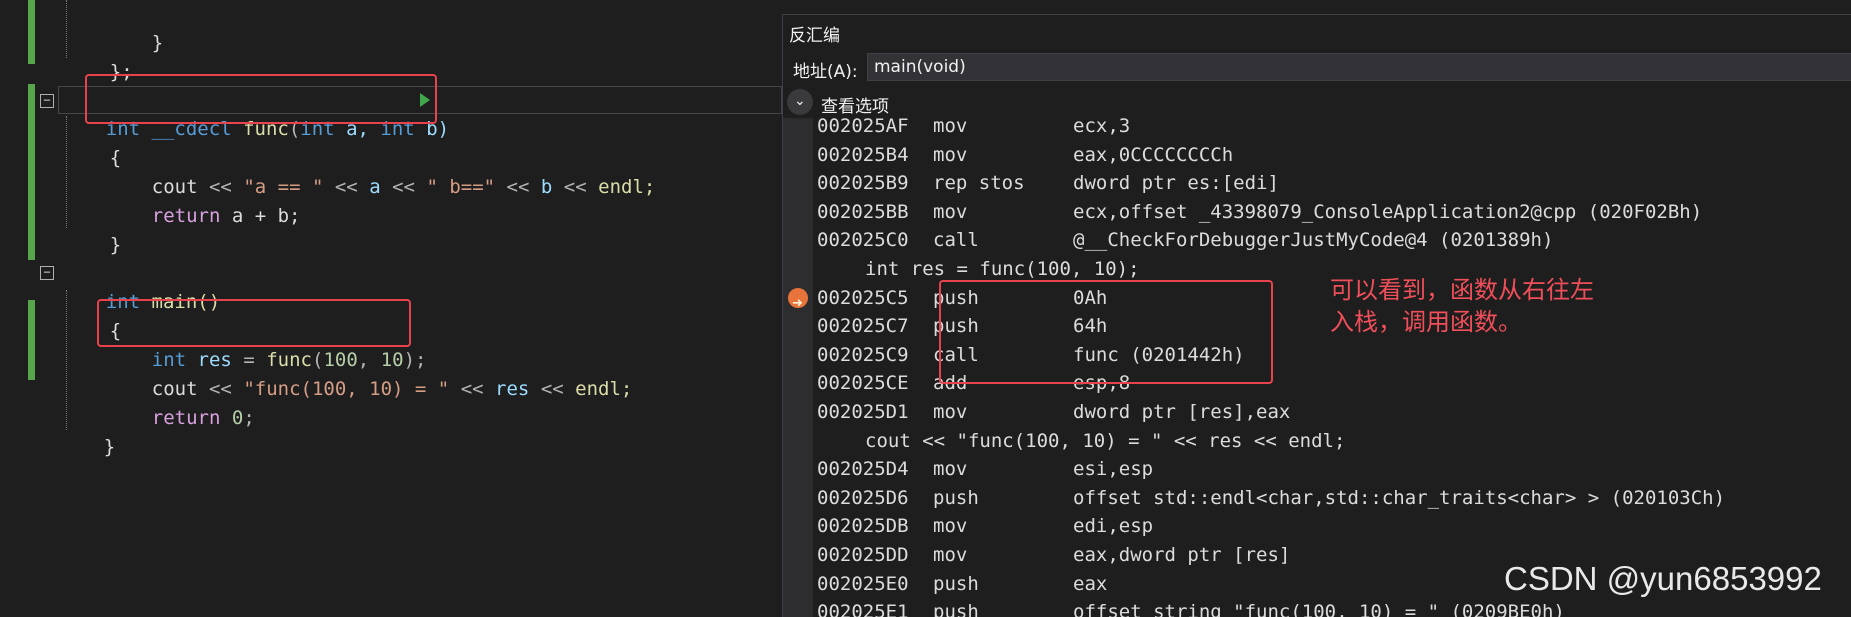  I want to click on instruction-address: 002025C0, so click(863, 240).